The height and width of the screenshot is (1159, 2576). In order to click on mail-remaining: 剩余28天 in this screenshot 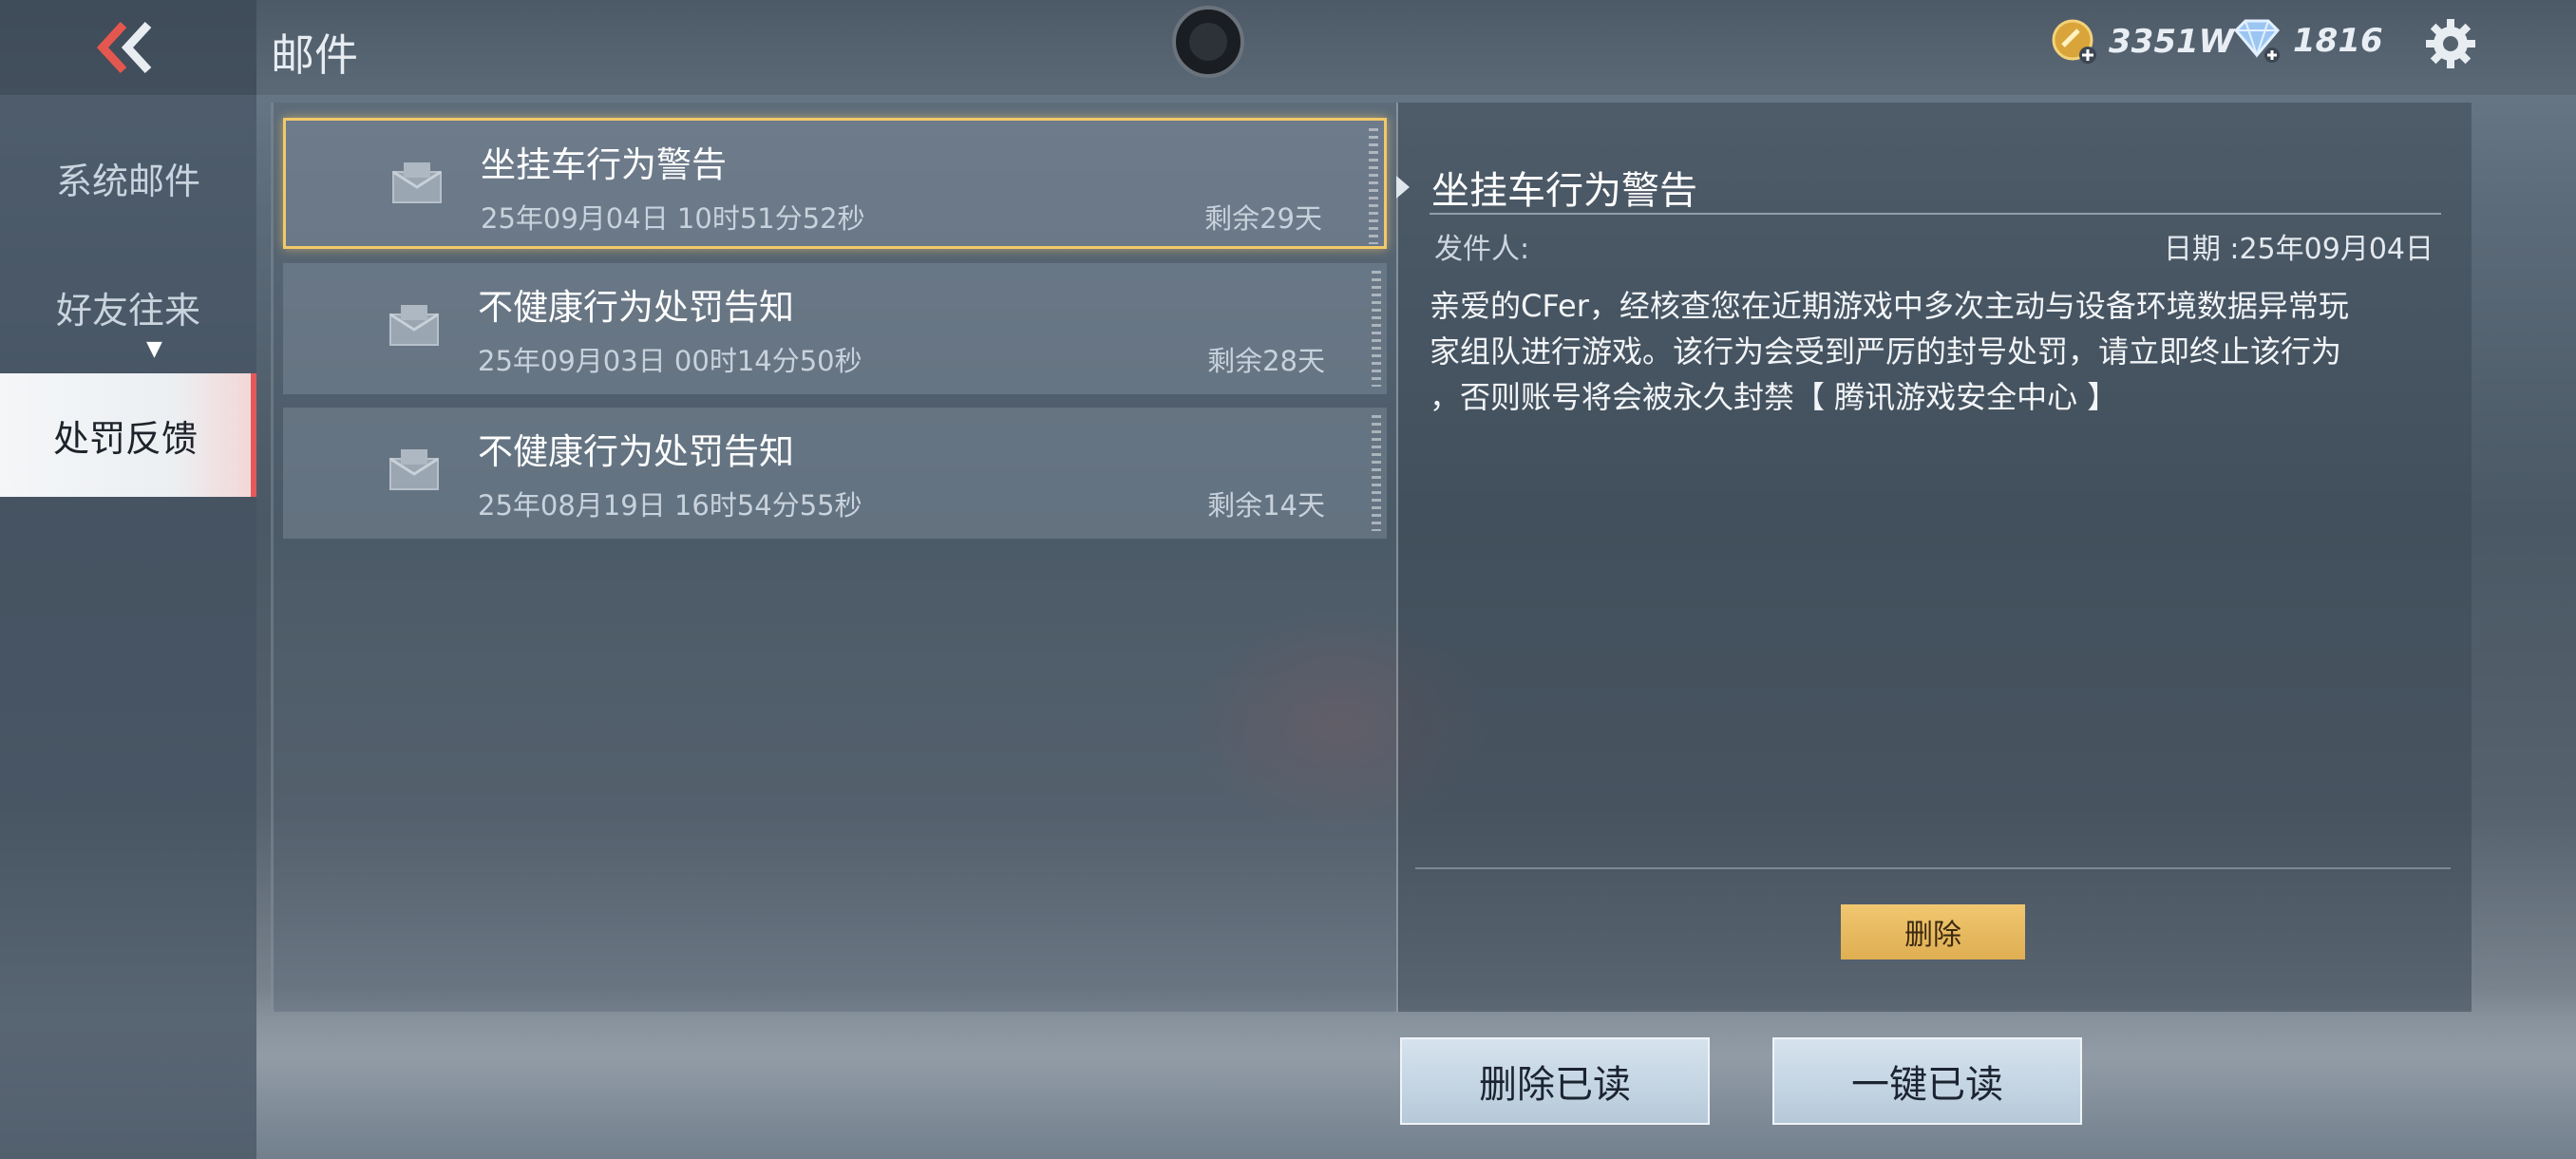, I will do `click(1266, 361)`.